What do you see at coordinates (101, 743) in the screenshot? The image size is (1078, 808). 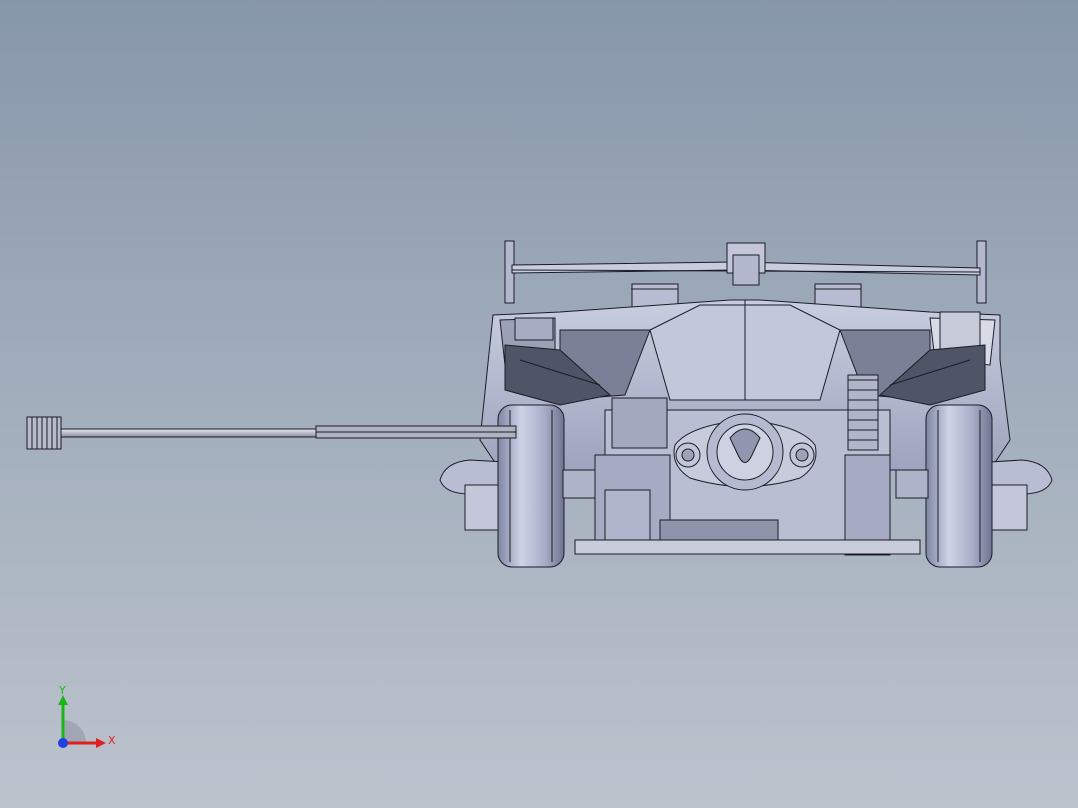 I see `x-axis-arrowhead` at bounding box center [101, 743].